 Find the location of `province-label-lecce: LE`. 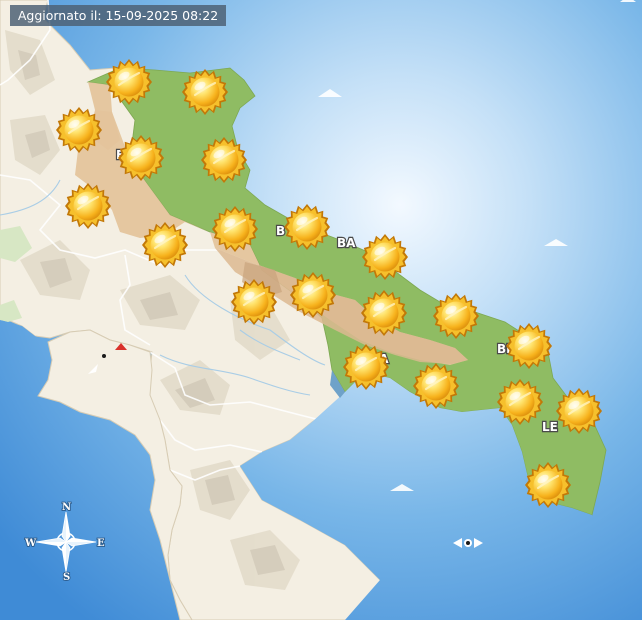

province-label-lecce: LE is located at coordinates (550, 427).